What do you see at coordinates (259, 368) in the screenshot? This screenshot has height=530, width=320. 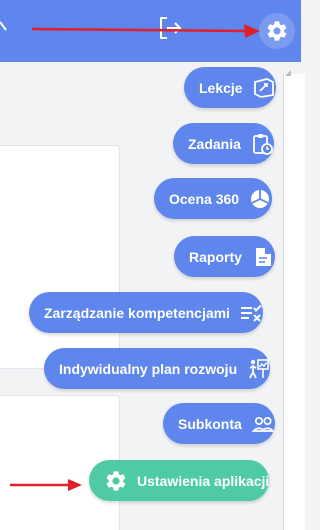 I see `development-plan-icon` at bounding box center [259, 368].